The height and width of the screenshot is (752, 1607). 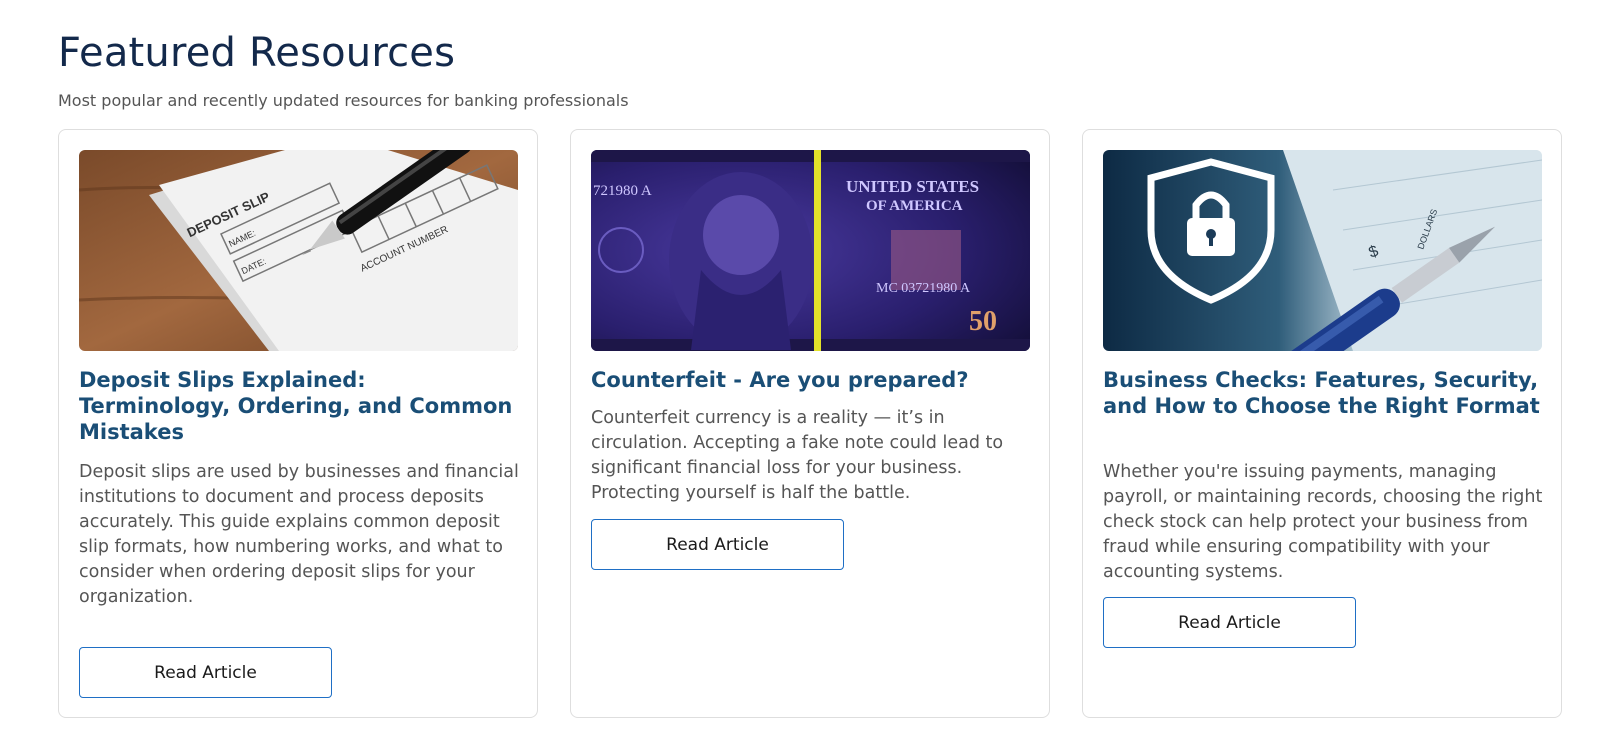 I want to click on business-checks-image: $ DOLLARS, so click(x=1322, y=250).